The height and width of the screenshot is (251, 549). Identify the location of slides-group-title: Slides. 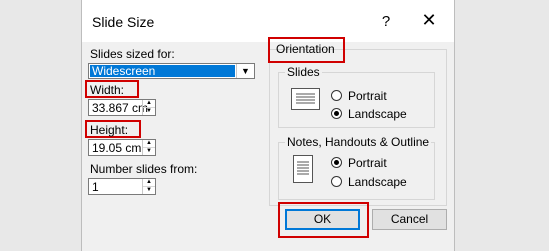
(303, 72).